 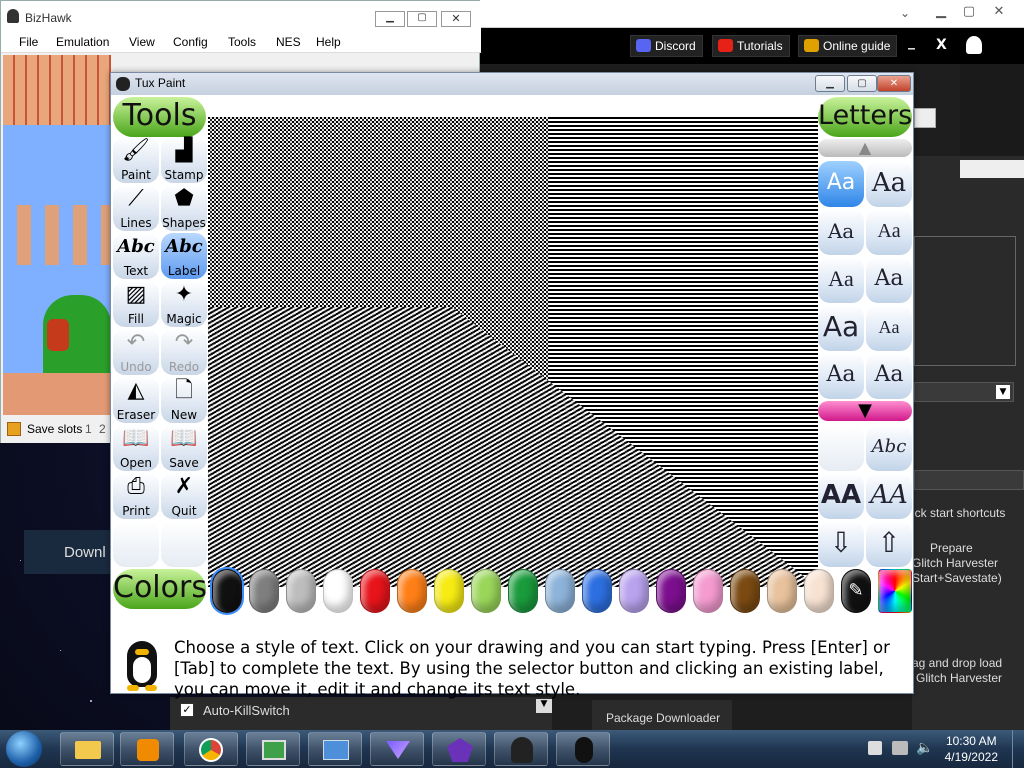 I want to click on discord-button: Discord, so click(x=666, y=46).